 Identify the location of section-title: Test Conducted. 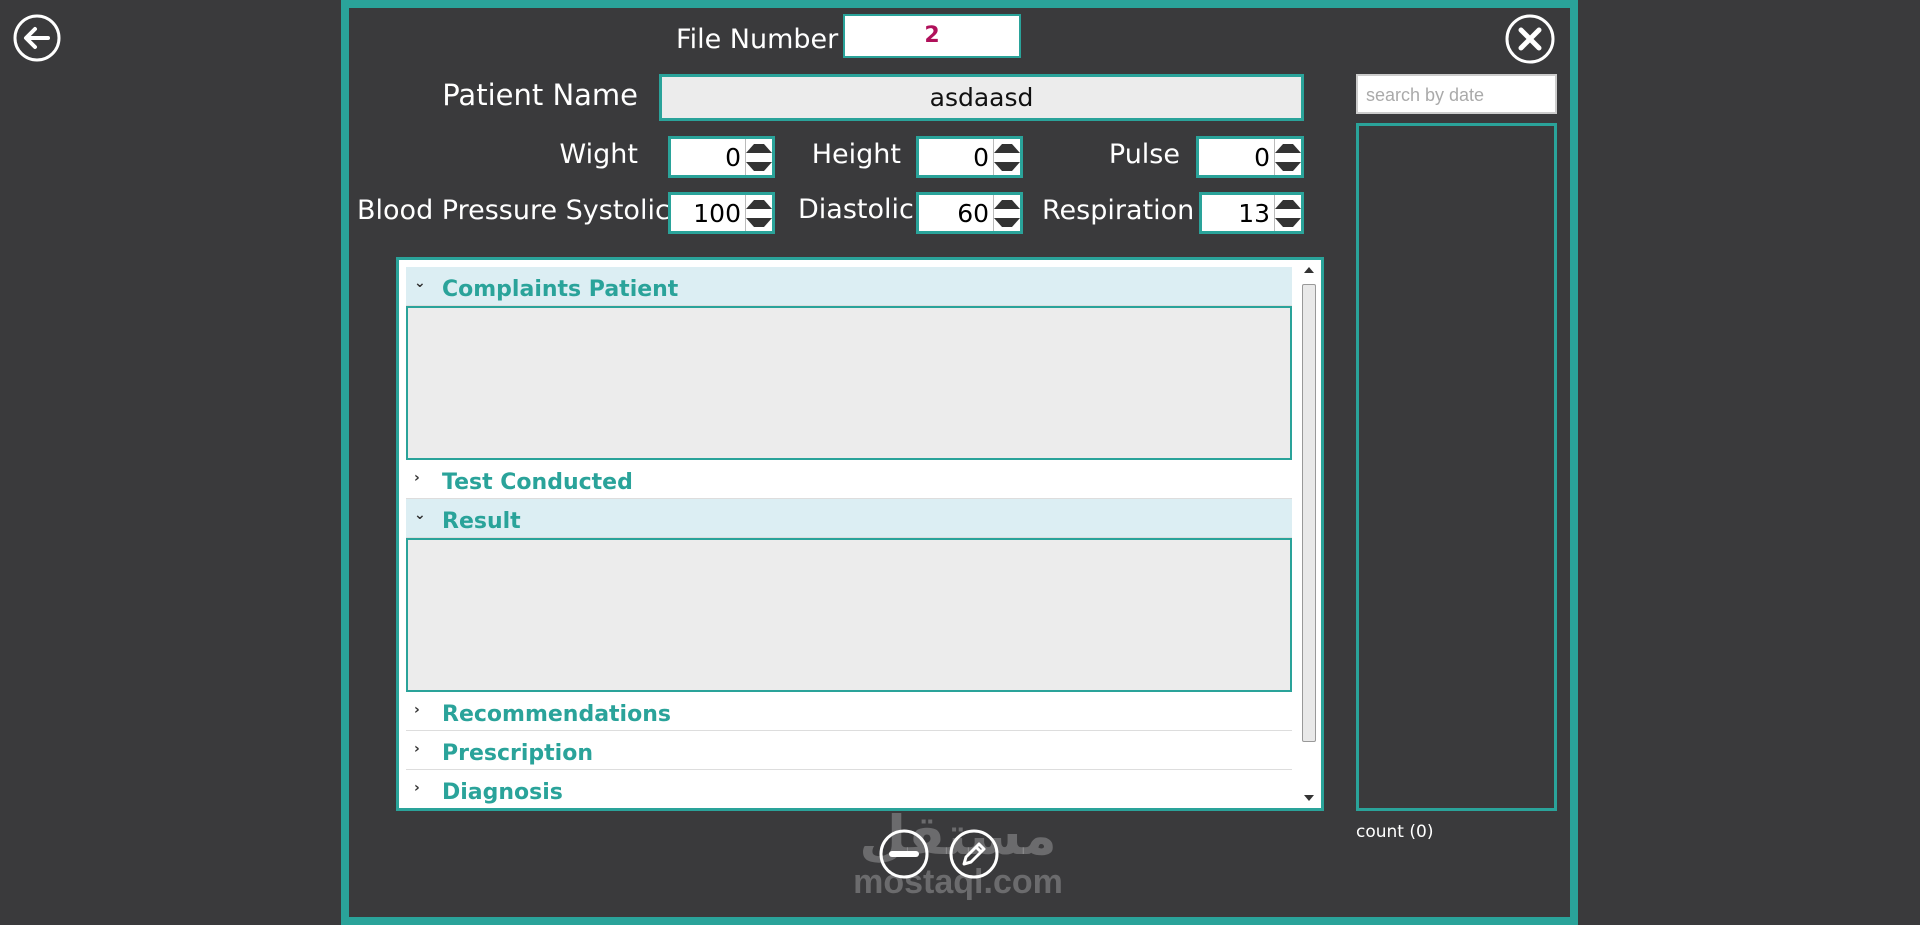
(537, 482).